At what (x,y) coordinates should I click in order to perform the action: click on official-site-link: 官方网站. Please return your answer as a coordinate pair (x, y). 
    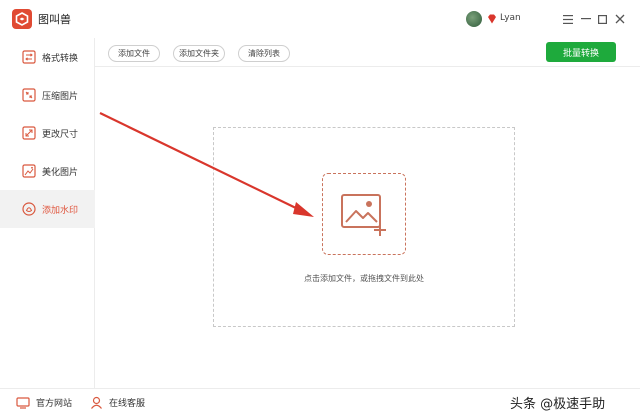
    Looking at the image, I should click on (44, 402).